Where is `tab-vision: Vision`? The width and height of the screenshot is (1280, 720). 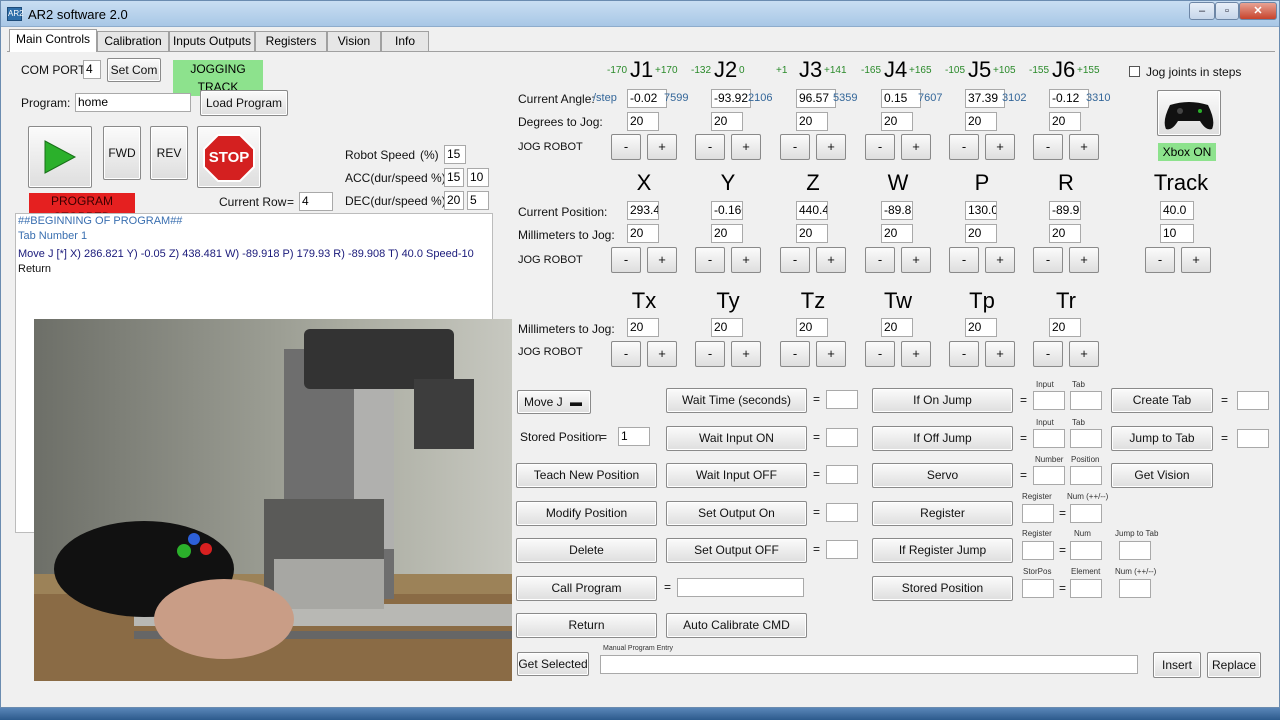
tab-vision: Vision is located at coordinates (354, 41).